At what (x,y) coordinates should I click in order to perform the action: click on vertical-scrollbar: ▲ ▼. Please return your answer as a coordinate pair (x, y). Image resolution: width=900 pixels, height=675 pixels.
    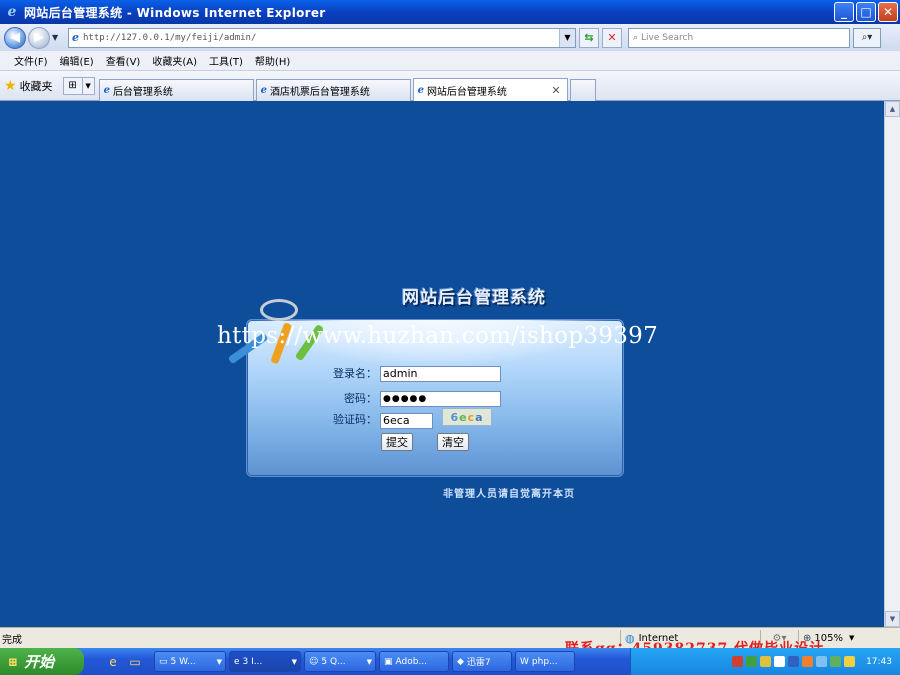
    Looking at the image, I should click on (892, 364).